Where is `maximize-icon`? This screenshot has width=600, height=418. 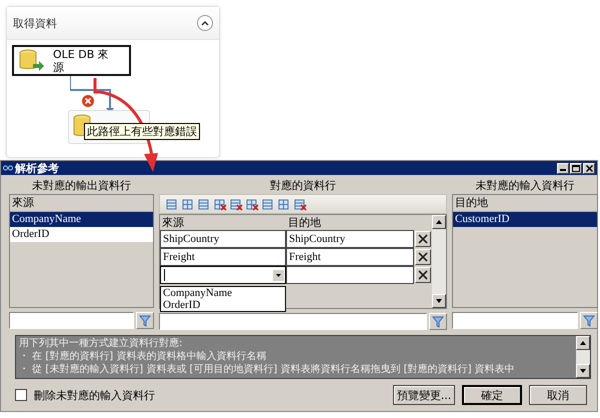 maximize-icon is located at coordinates (576, 168).